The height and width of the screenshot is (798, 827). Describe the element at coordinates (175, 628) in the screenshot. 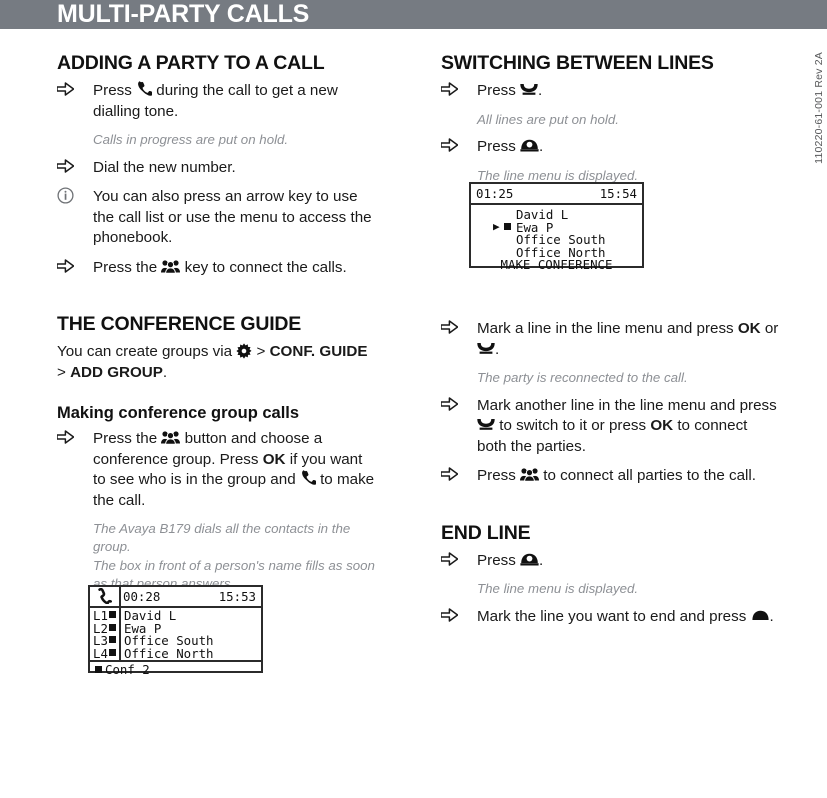

I see `display-line-row: L2 Ewa P` at that location.